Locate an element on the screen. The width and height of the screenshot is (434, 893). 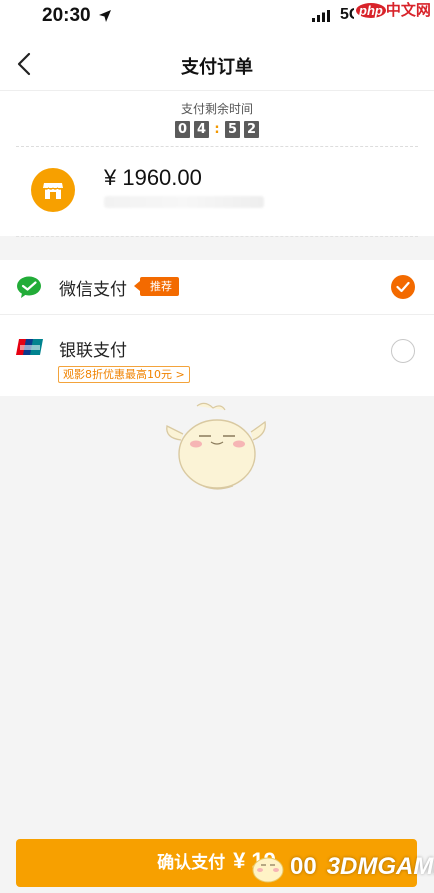
redacted-order-info is located at coordinates (184, 202).